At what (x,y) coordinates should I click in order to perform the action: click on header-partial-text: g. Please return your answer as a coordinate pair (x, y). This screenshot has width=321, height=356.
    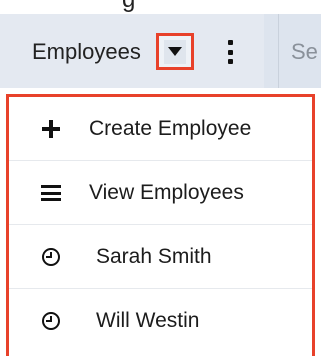
    Looking at the image, I should click on (128, 7).